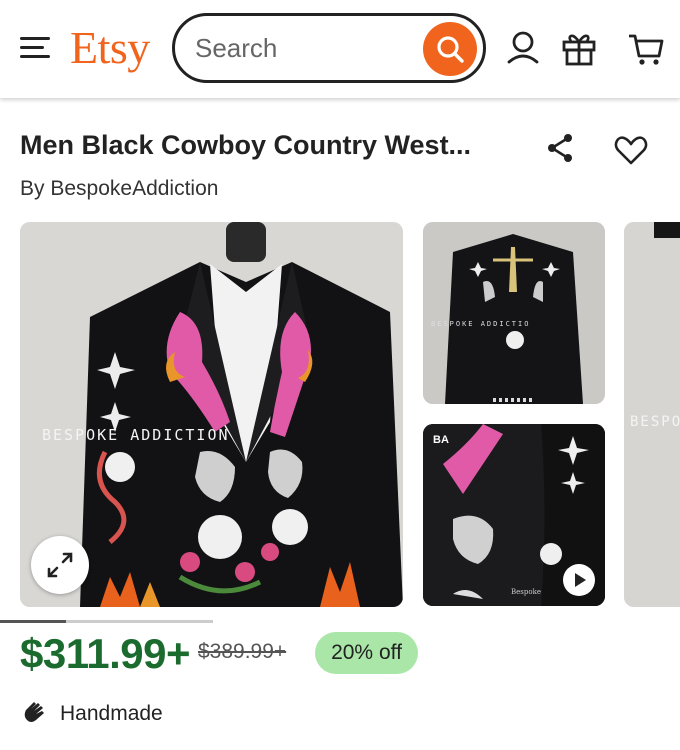 The image size is (680, 750). I want to click on thumbnail-side-view: BESPO, so click(652, 414).